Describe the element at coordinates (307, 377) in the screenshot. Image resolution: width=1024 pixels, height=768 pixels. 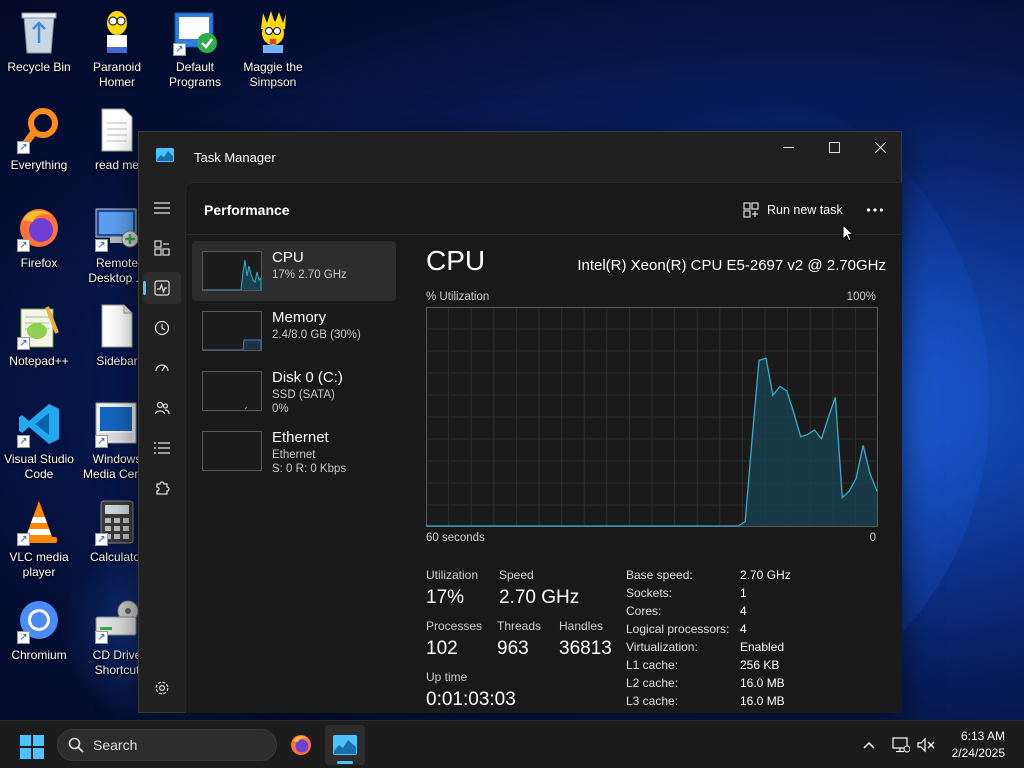
I see `resource-name: Disk 0 (C:)` at that location.